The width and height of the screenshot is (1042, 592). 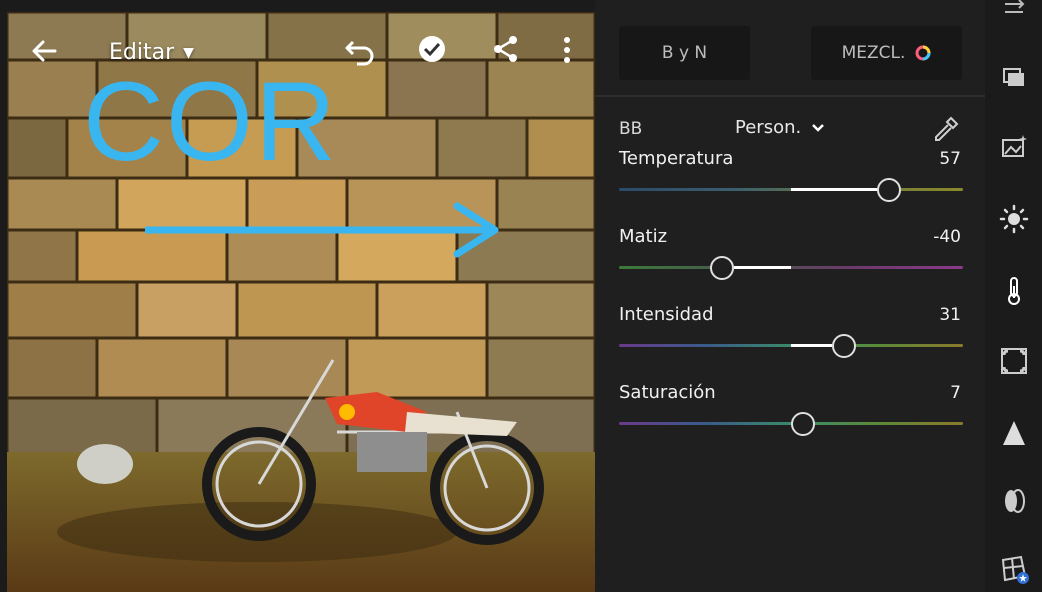 I want to click on undo-button, so click(x=360, y=50).